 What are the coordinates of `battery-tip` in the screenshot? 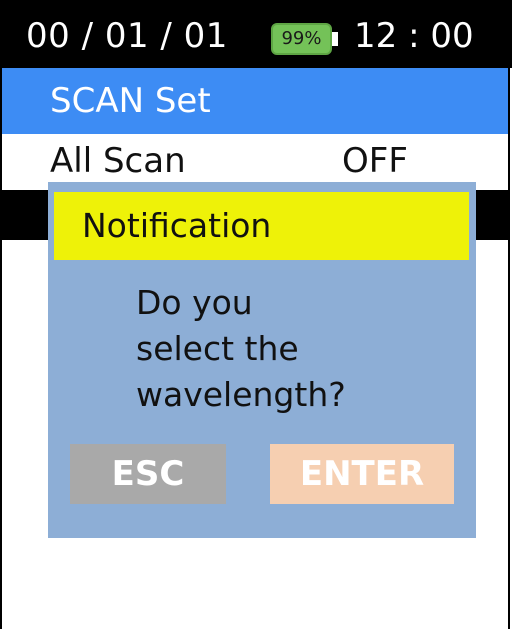 It's located at (335, 39).